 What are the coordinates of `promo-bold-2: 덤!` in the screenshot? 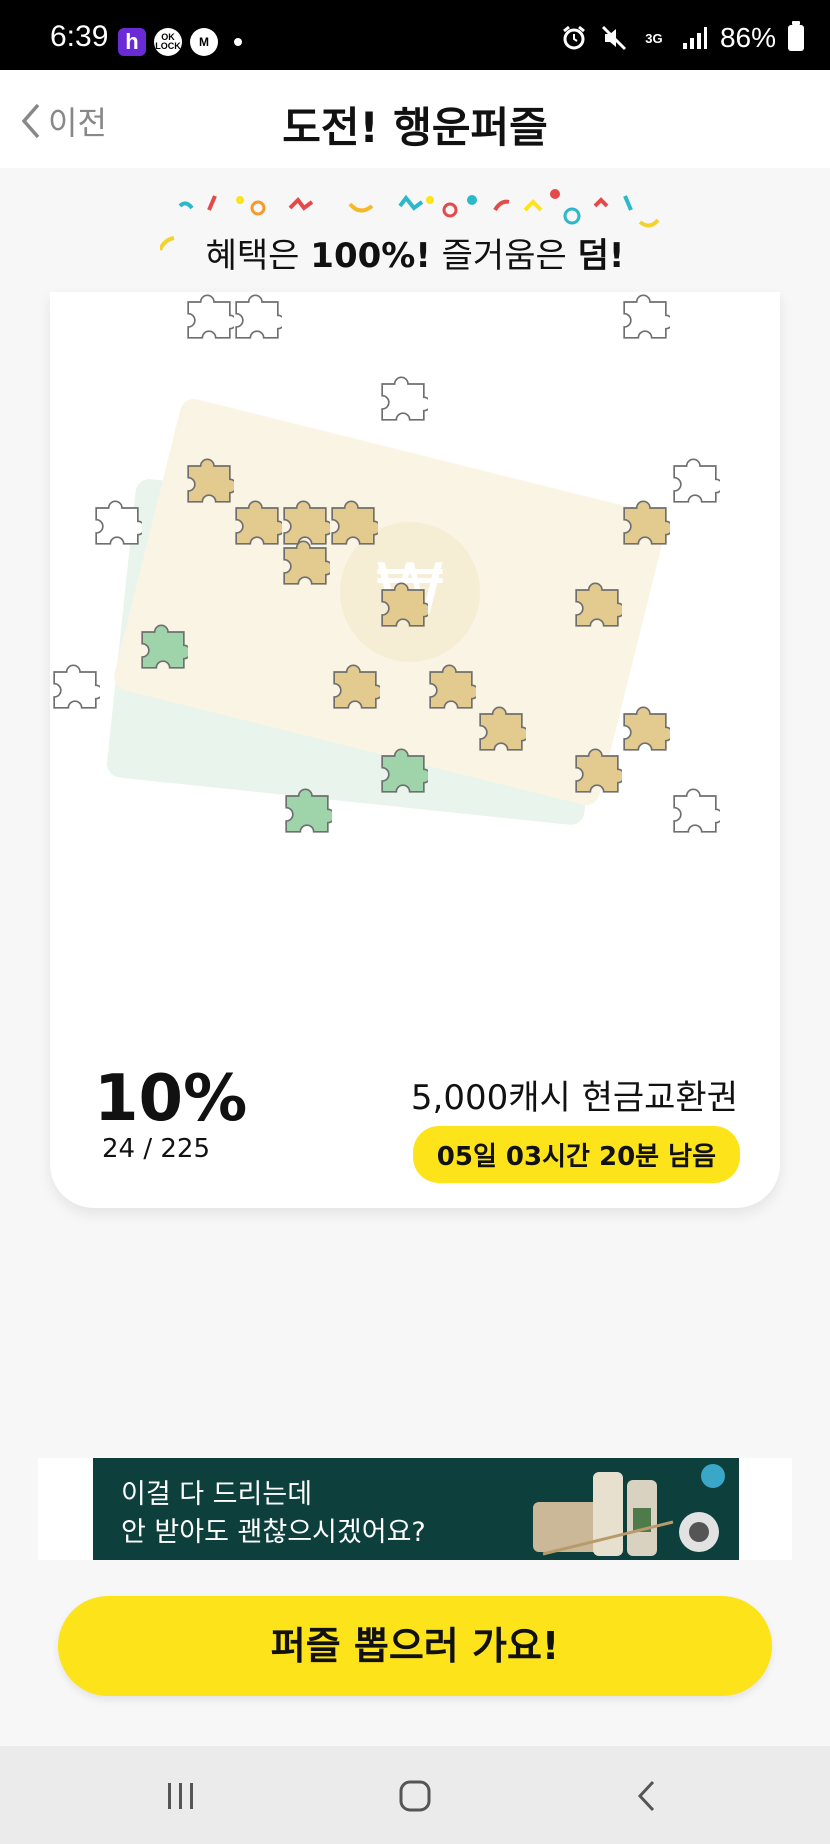 It's located at (601, 256).